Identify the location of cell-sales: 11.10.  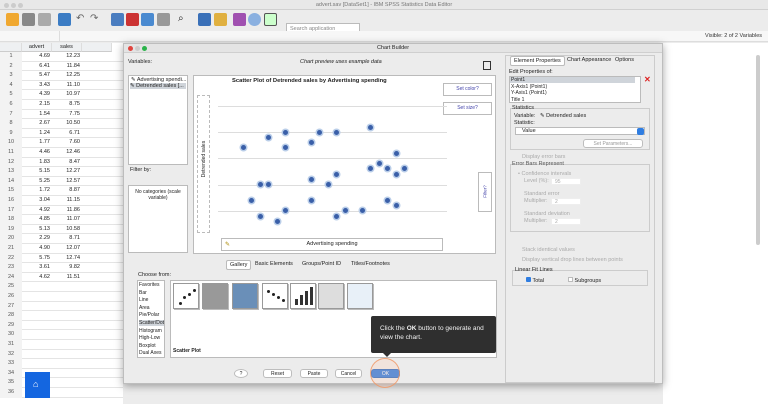
(67, 85).